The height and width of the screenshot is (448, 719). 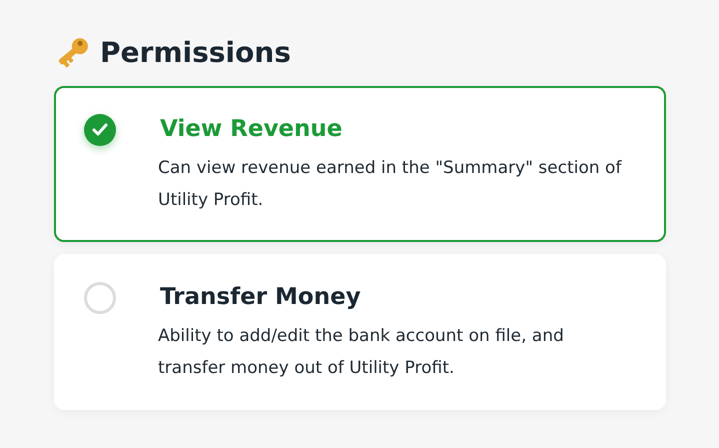 I want to click on permission-description: Can view revenue earned in the "Summary" section of Utility Profit., so click(x=390, y=184).